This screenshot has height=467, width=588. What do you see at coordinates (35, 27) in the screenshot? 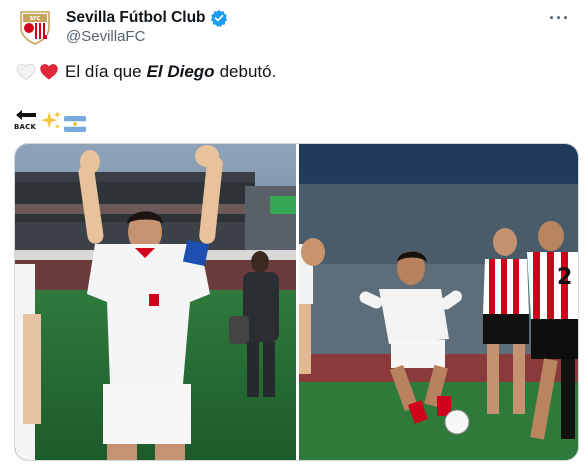
I see `sevilla-crest-icon: SFC` at bounding box center [35, 27].